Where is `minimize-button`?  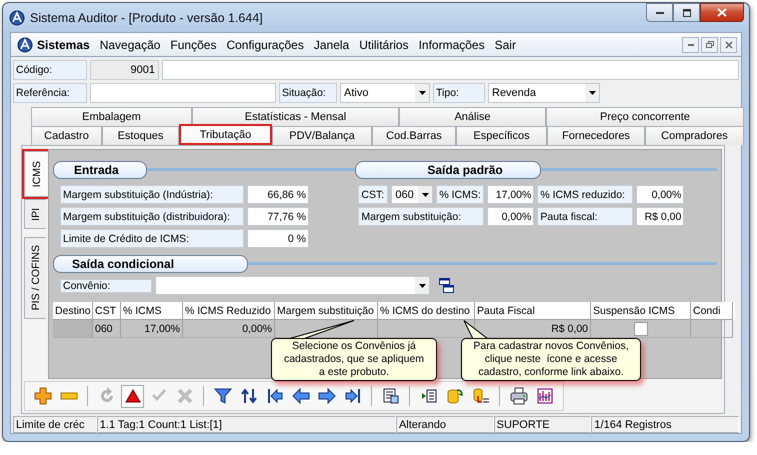 minimize-button is located at coordinates (659, 12).